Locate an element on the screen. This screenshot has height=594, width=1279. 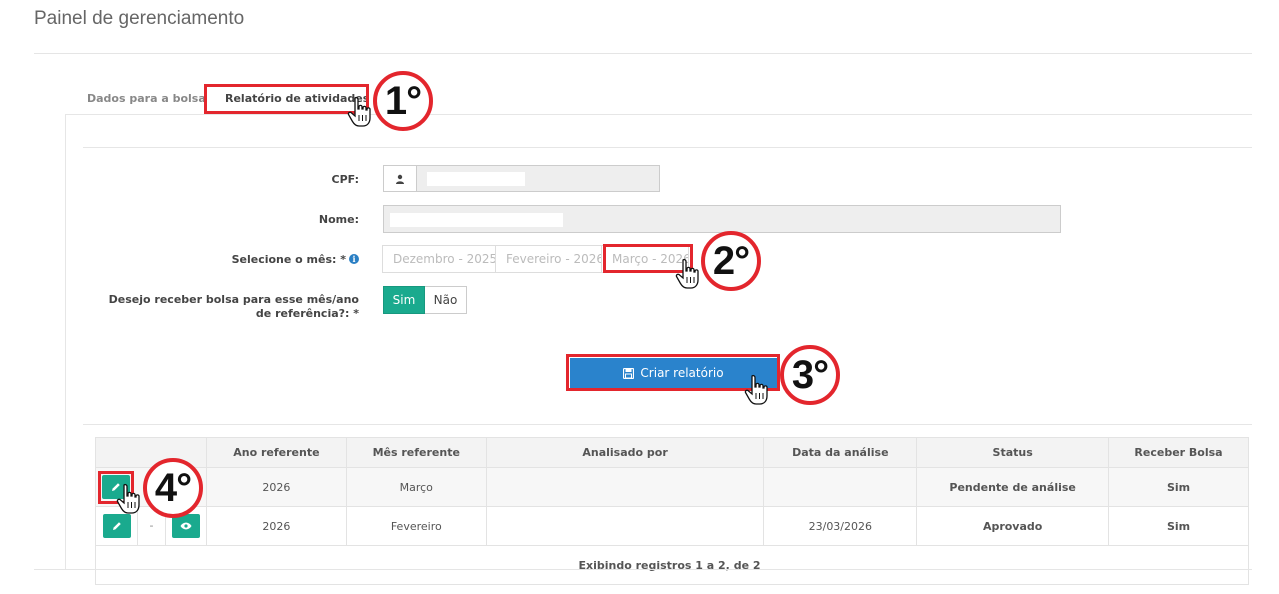
save-icon is located at coordinates (629, 373).